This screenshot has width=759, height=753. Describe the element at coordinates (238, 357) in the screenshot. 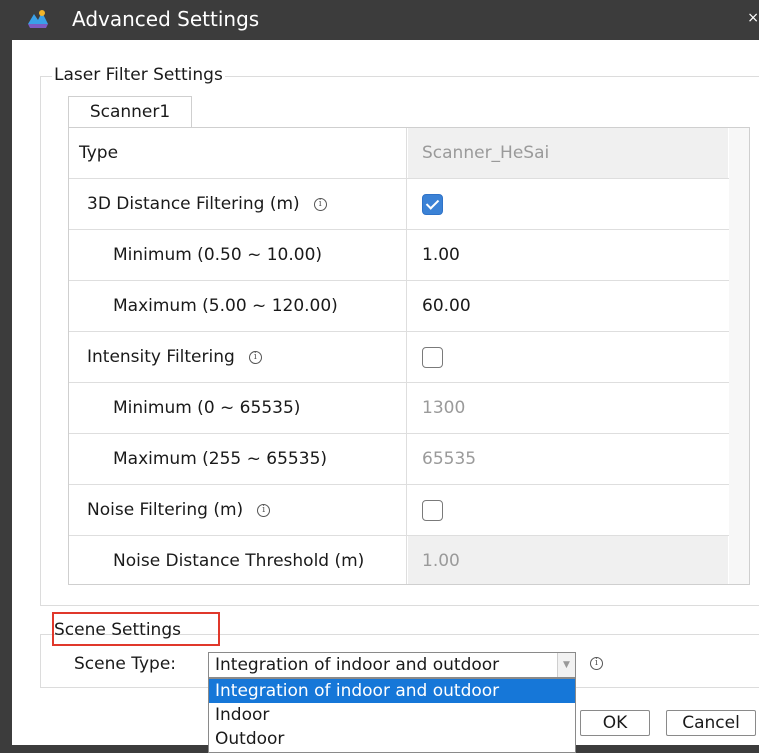

I see `row-label-wrap: Intensity Filtering i` at that location.